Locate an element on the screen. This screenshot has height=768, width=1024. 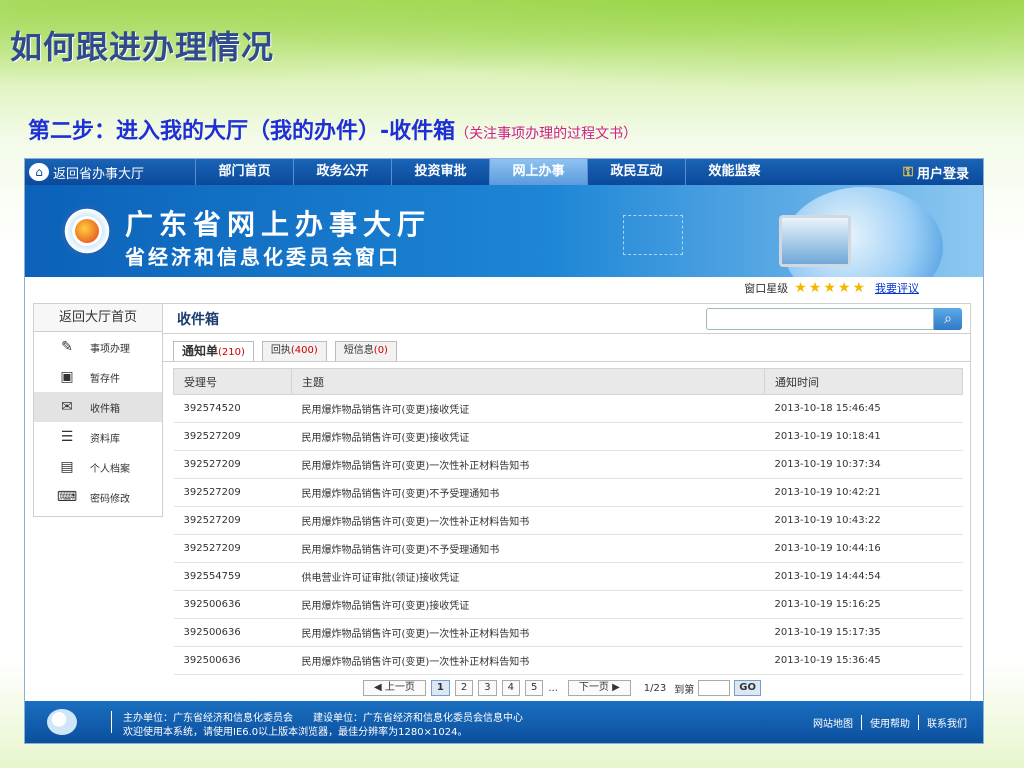
nav-home-label: 返回省办事大厅 is located at coordinates (99, 174).